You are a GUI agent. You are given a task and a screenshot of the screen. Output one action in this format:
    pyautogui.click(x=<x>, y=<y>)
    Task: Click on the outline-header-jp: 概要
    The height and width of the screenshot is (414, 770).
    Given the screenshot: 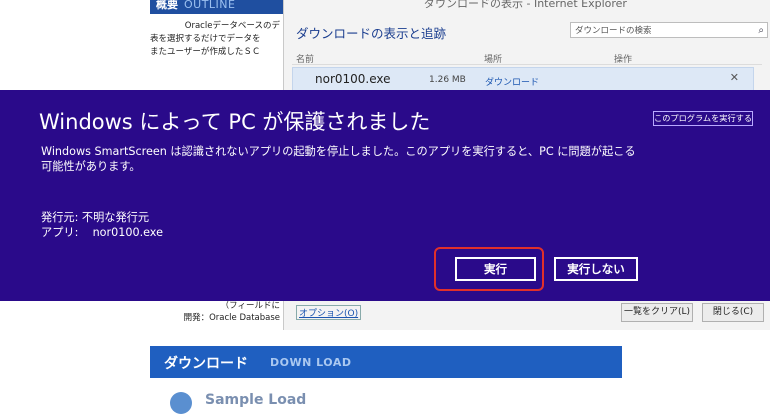 What is the action you would take?
    pyautogui.click(x=167, y=5)
    